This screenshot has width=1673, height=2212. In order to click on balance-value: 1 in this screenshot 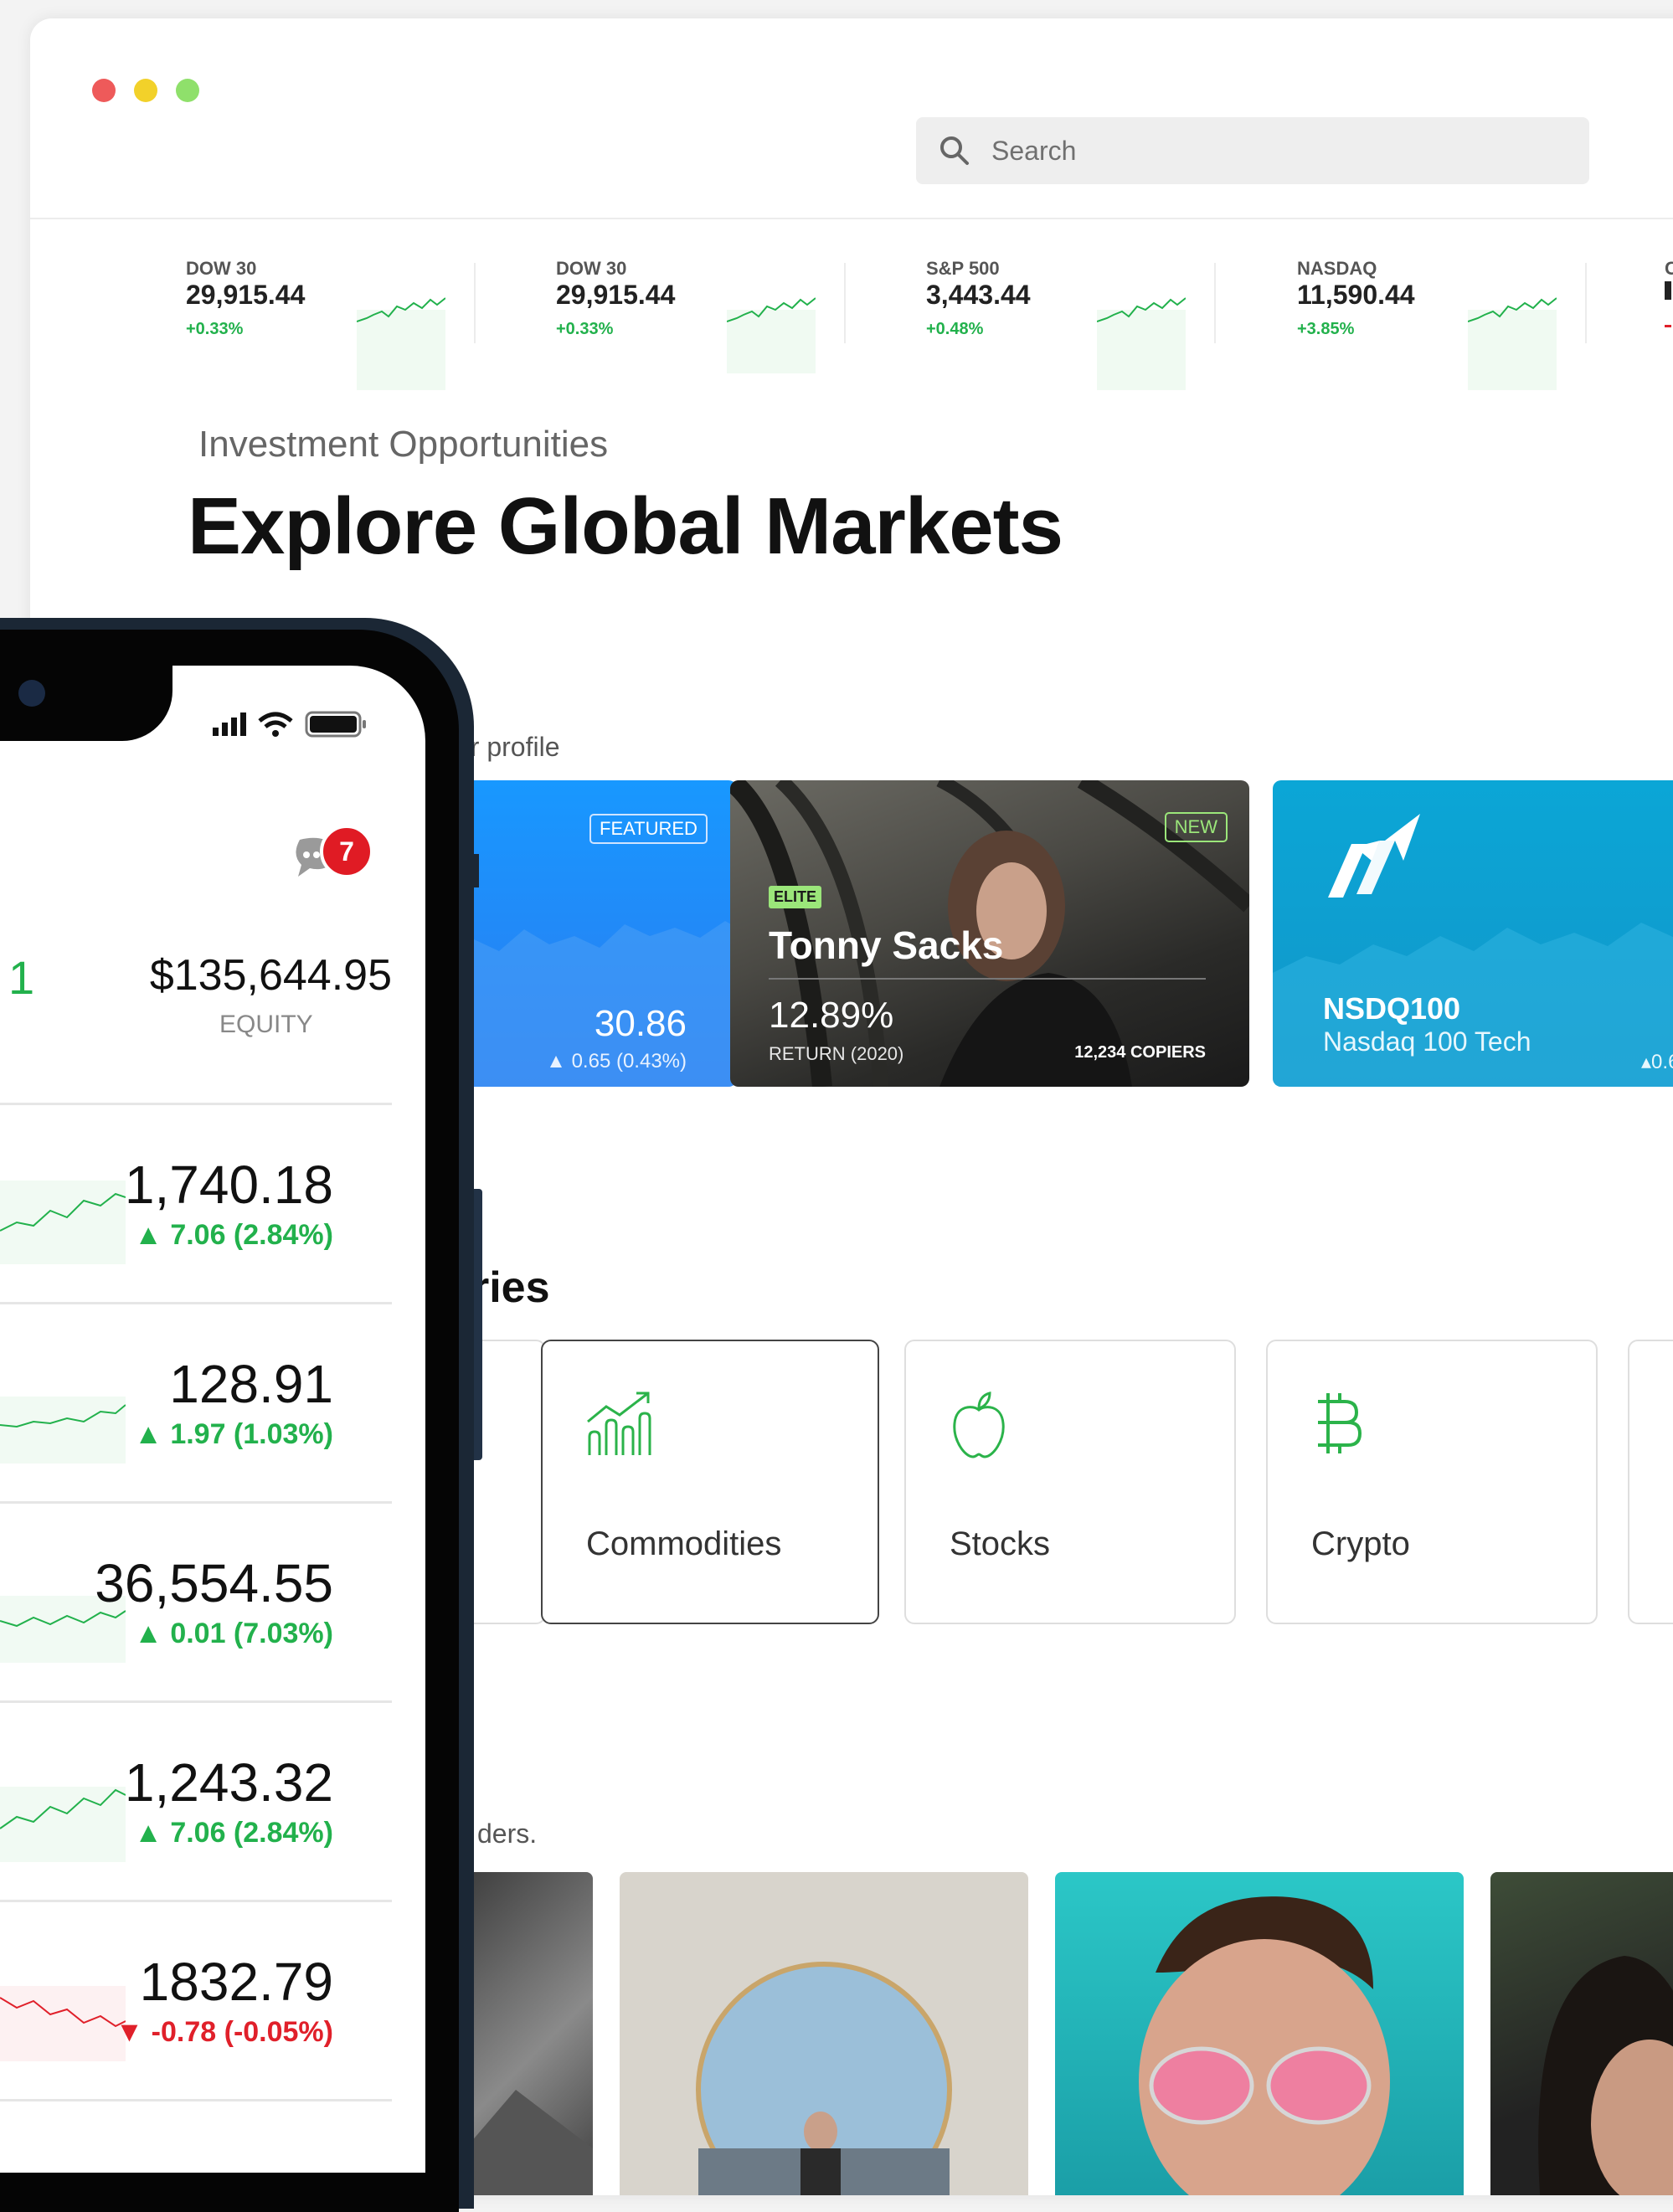, I will do `click(21, 977)`.